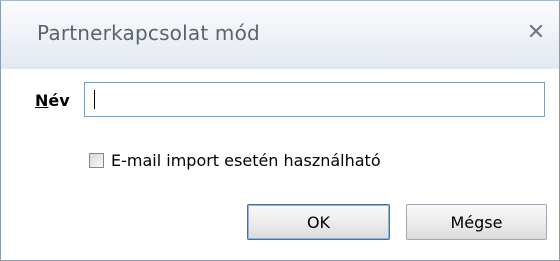 This screenshot has height=261, width=560. I want to click on close-icon, so click(536, 32).